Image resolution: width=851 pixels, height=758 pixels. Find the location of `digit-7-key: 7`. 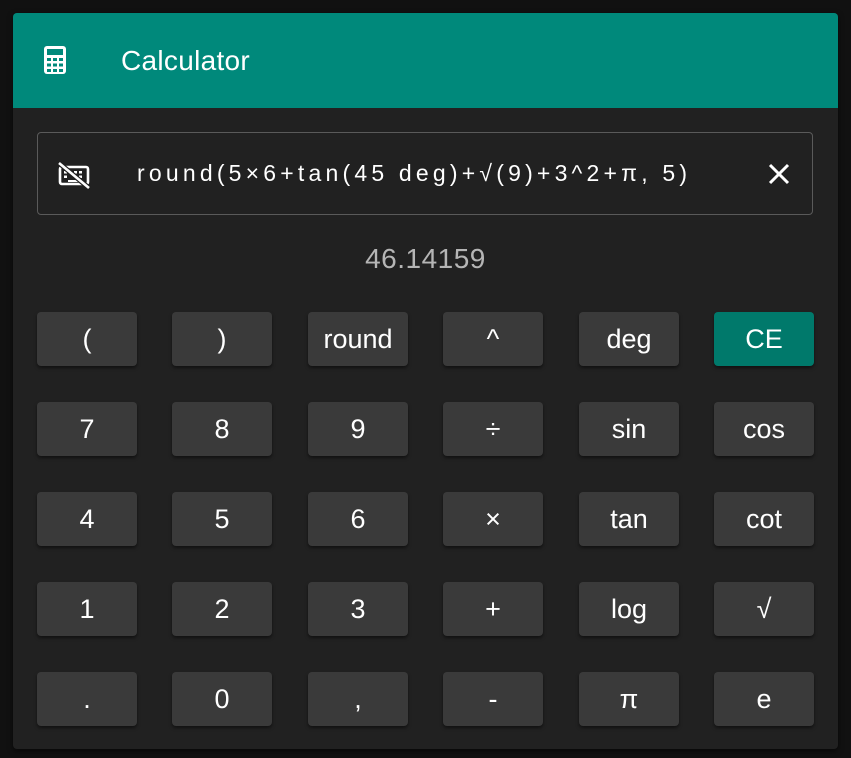

digit-7-key: 7 is located at coordinates (87, 429).